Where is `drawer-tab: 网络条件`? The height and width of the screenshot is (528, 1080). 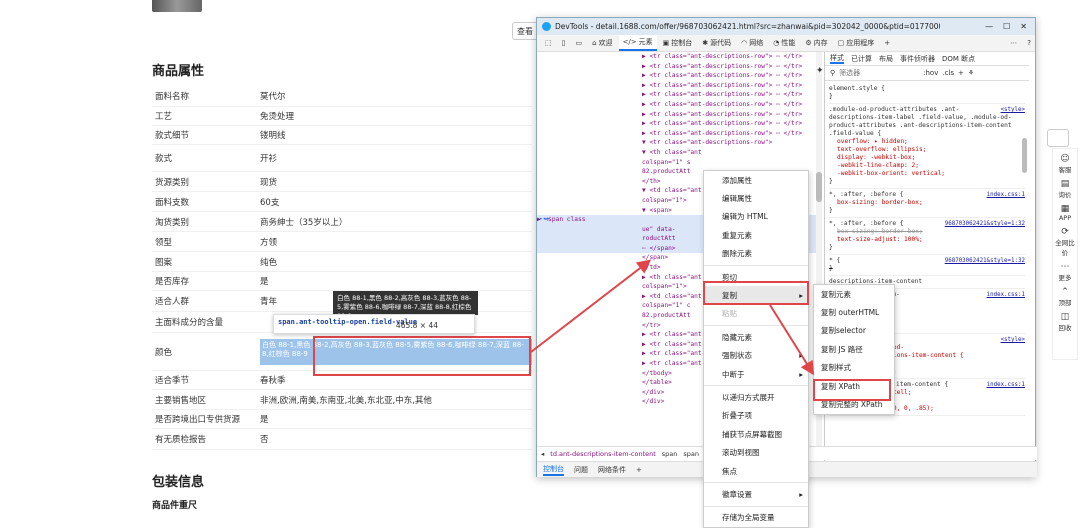 drawer-tab: 网络条件 is located at coordinates (612, 470).